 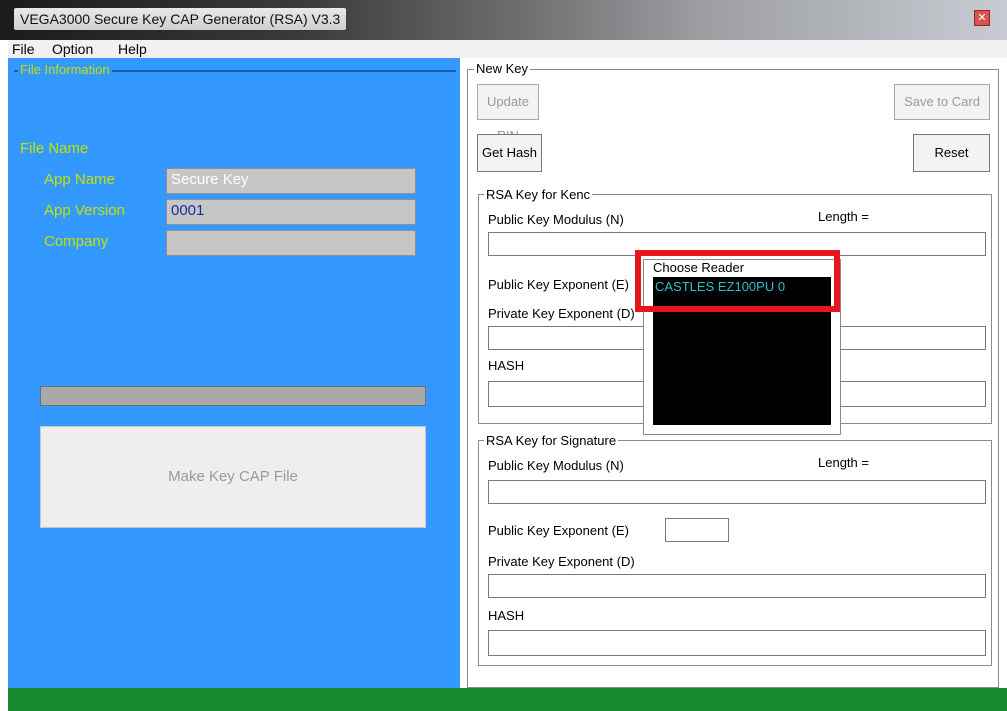 What do you see at coordinates (233, 396) in the screenshot?
I see `progress-bar` at bounding box center [233, 396].